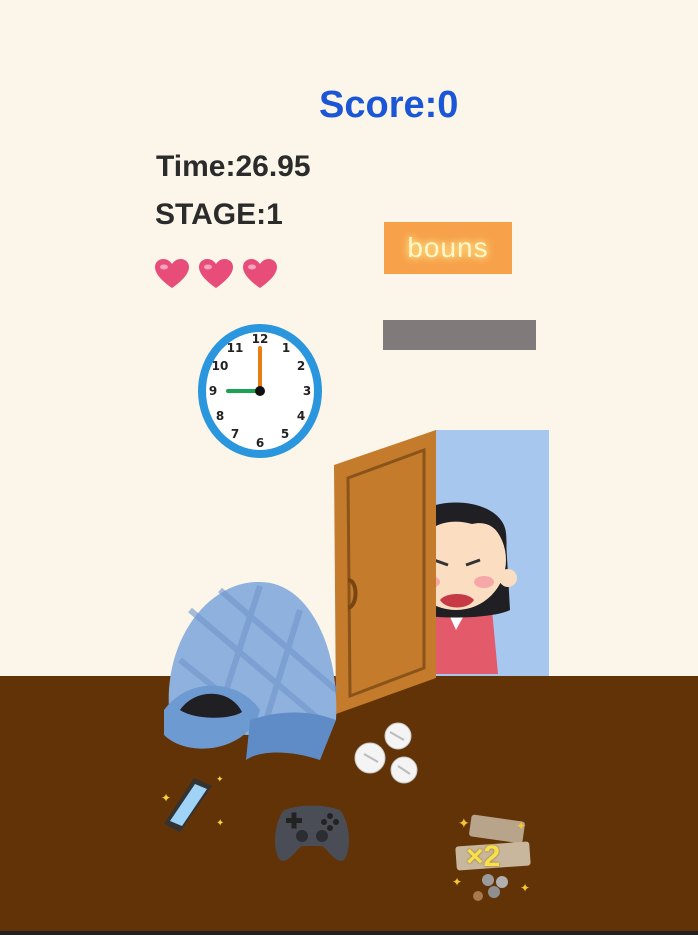 This screenshot has height=935, width=698. What do you see at coordinates (286, 348) in the screenshot?
I see `clock-numeral: 1` at bounding box center [286, 348].